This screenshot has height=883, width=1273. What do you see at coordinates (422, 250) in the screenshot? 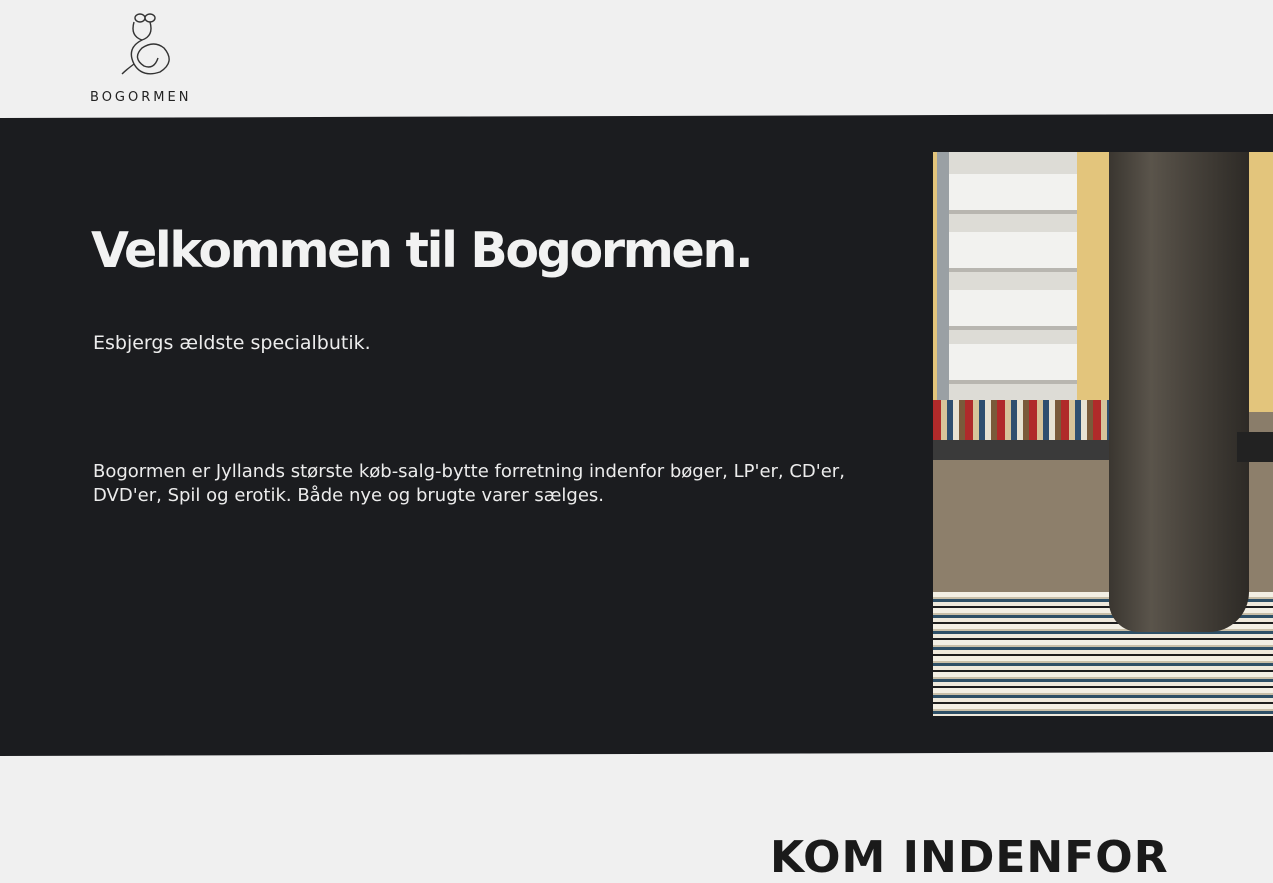
I see `hero-title: Velkommen til Bogormen.` at bounding box center [422, 250].